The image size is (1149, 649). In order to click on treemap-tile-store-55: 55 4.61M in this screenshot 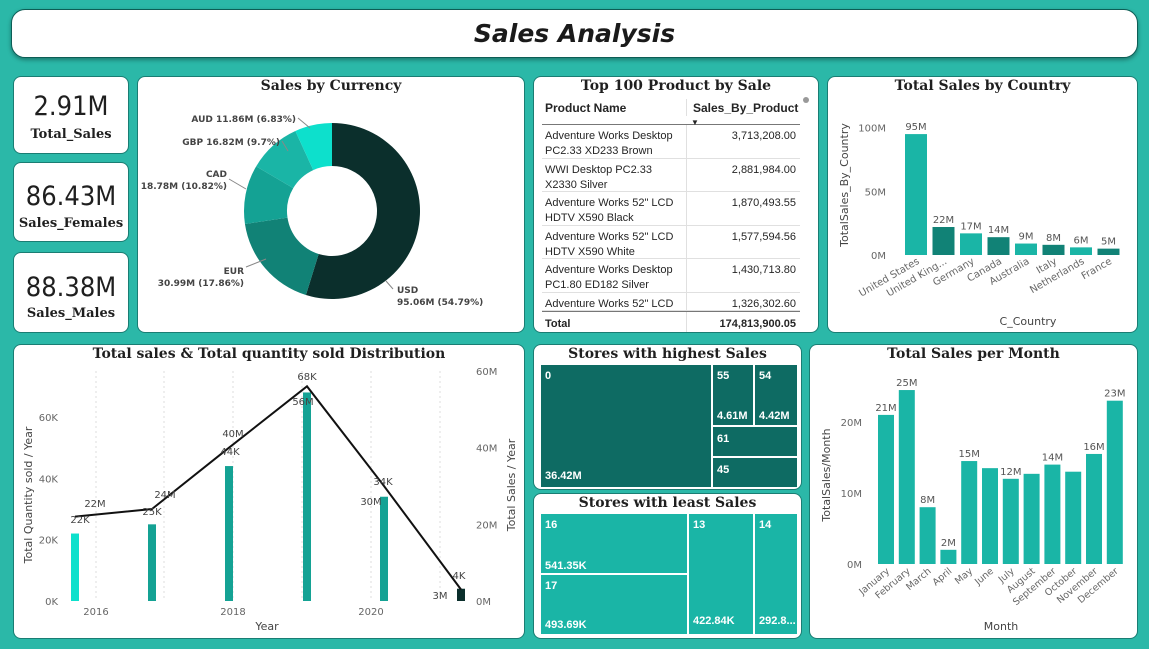, I will do `click(733, 395)`.